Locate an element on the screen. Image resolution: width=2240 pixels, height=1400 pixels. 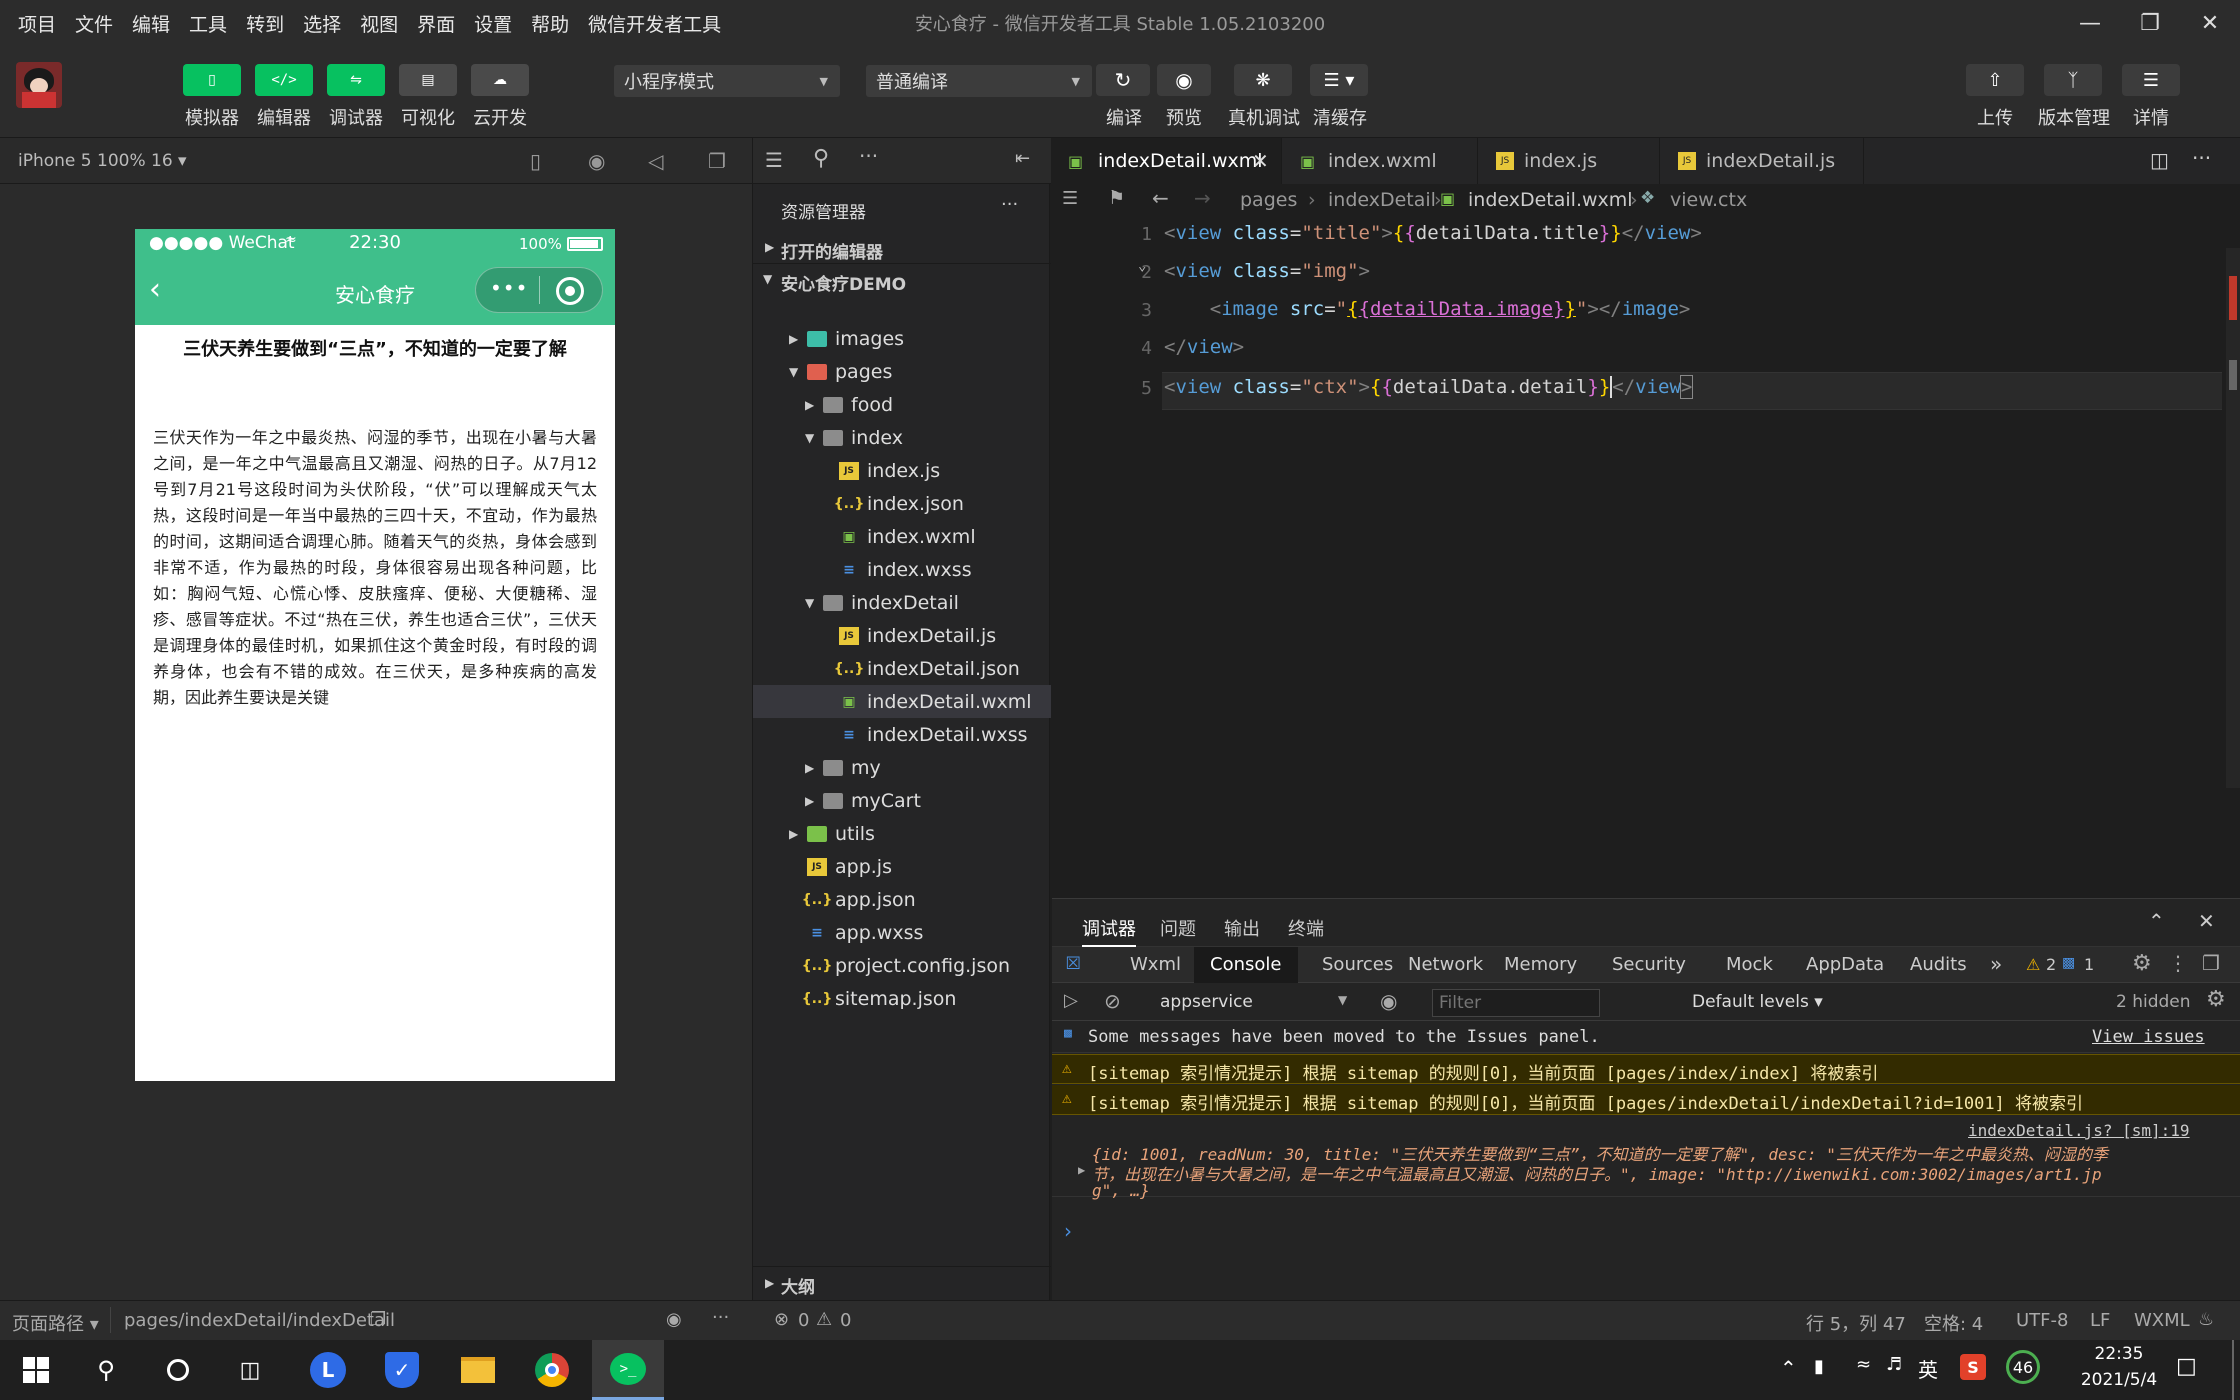
menu-item: 项目 is located at coordinates (37, 23).